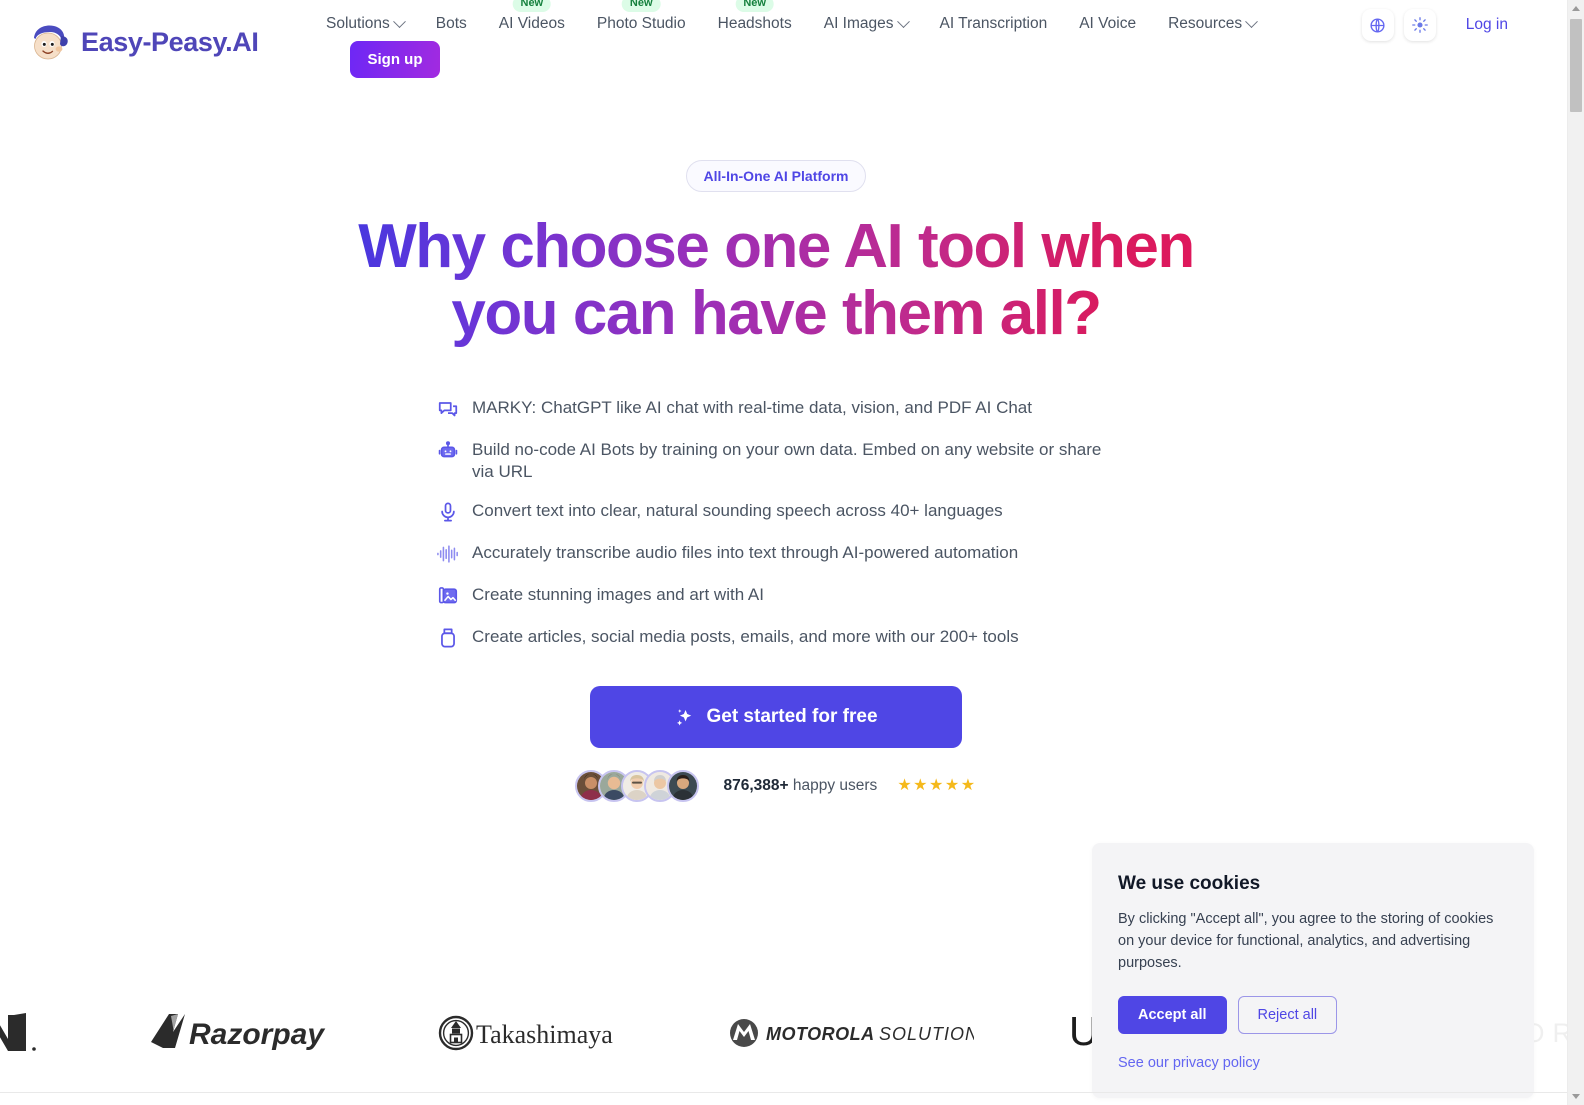  I want to click on caret-down-icon, so click(1576, 1096).